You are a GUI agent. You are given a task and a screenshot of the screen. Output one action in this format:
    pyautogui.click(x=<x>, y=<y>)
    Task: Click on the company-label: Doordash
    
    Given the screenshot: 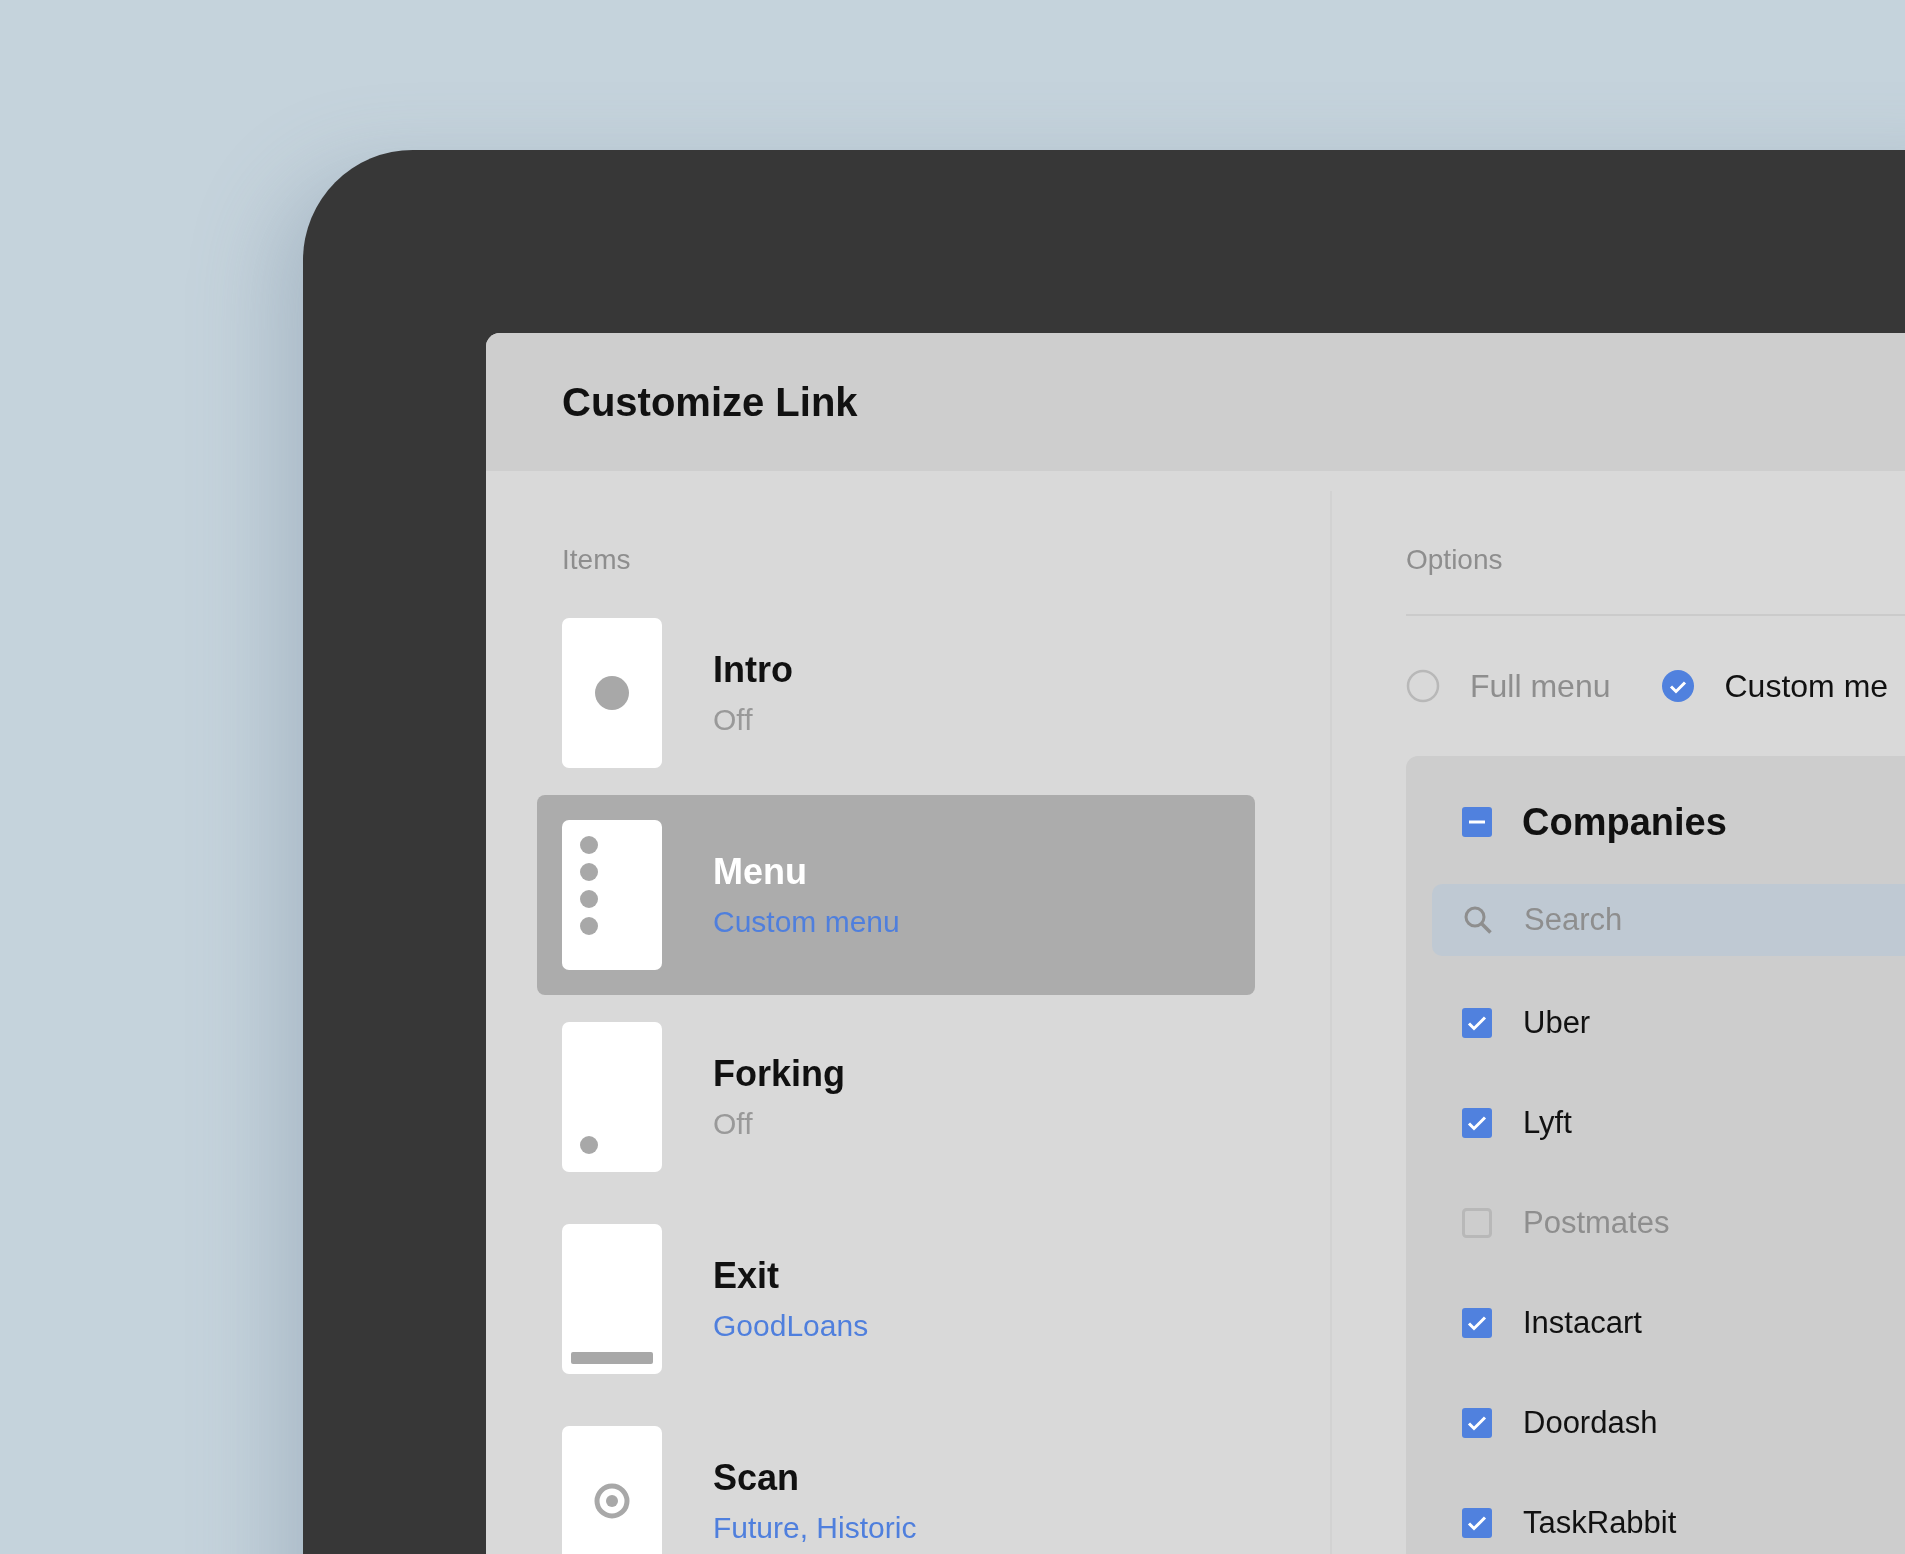 What is the action you would take?
    pyautogui.click(x=1590, y=1423)
    